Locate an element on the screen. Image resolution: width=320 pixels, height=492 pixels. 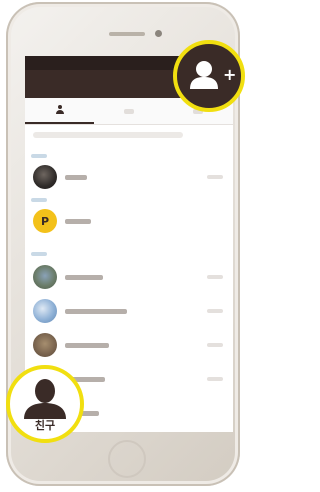
home-button is located at coordinates (127, 459).